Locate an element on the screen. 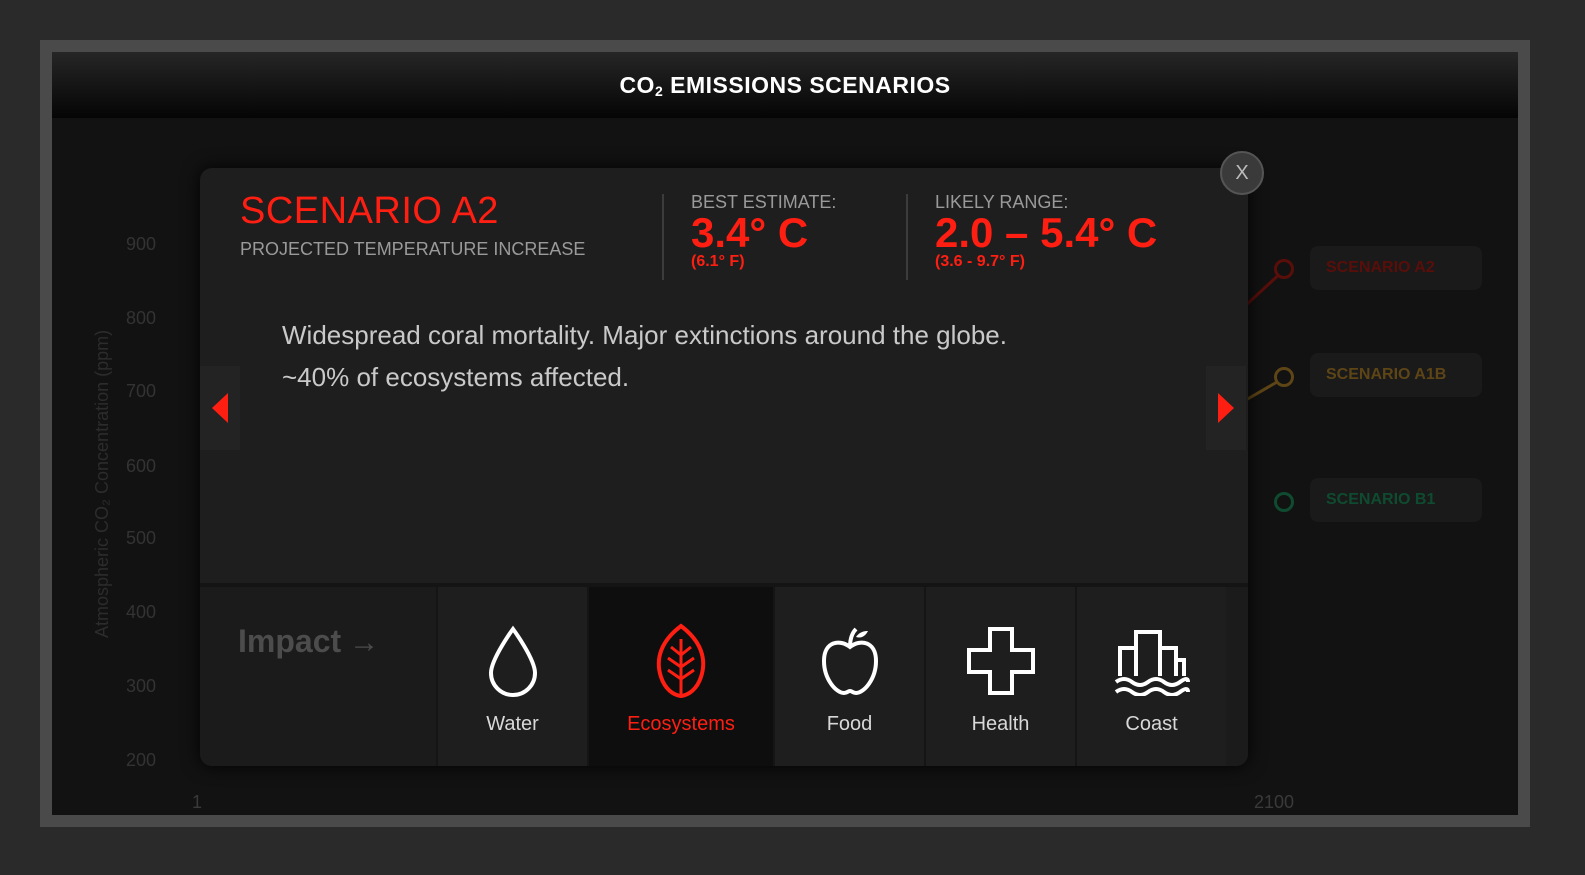 The height and width of the screenshot is (875, 1585). scenario-subtitle: PROJECTED TEMPERATURE INCREASE is located at coordinates (413, 249).